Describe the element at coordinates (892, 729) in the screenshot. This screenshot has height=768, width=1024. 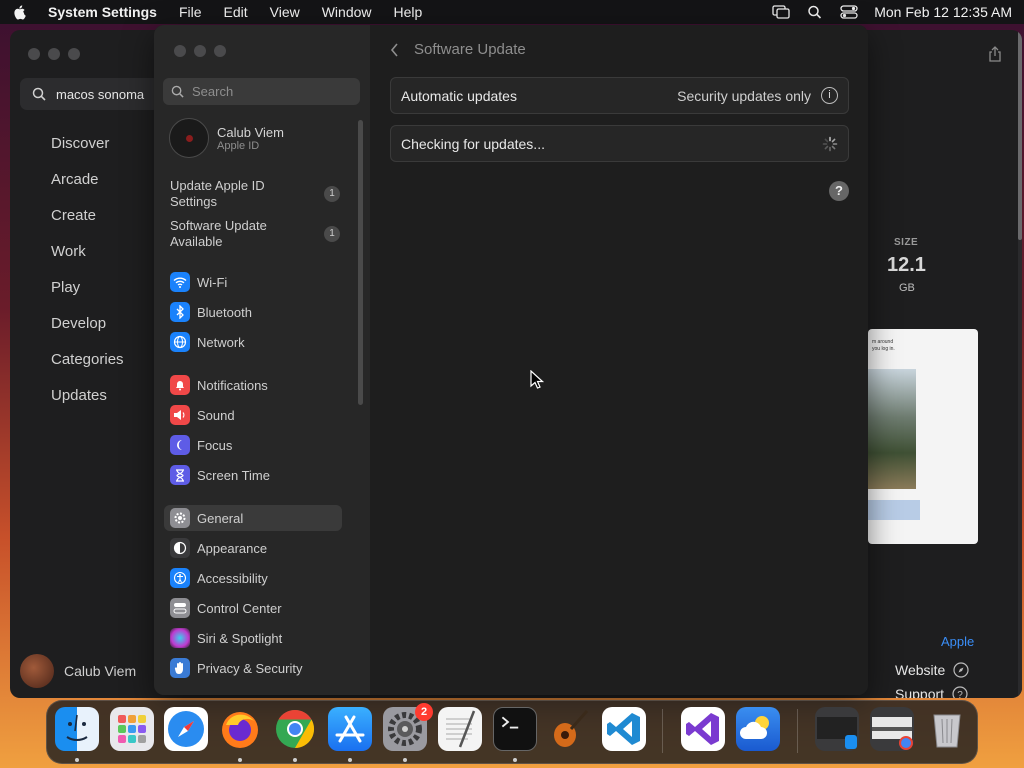
I see `dock-window-preview-chrome` at that location.